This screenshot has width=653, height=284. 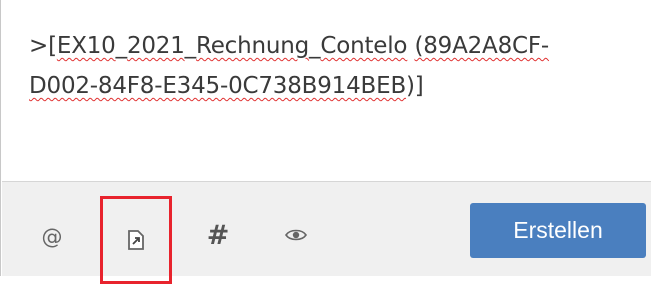 I want to click on text-contelo: Contelo, so click(x=364, y=46).